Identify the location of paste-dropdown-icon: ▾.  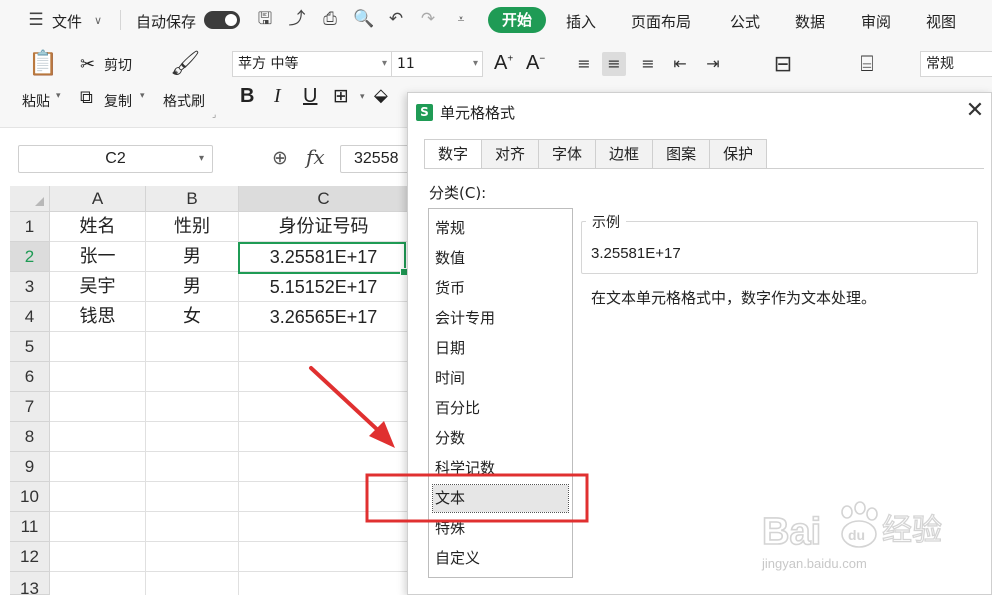
(58, 96).